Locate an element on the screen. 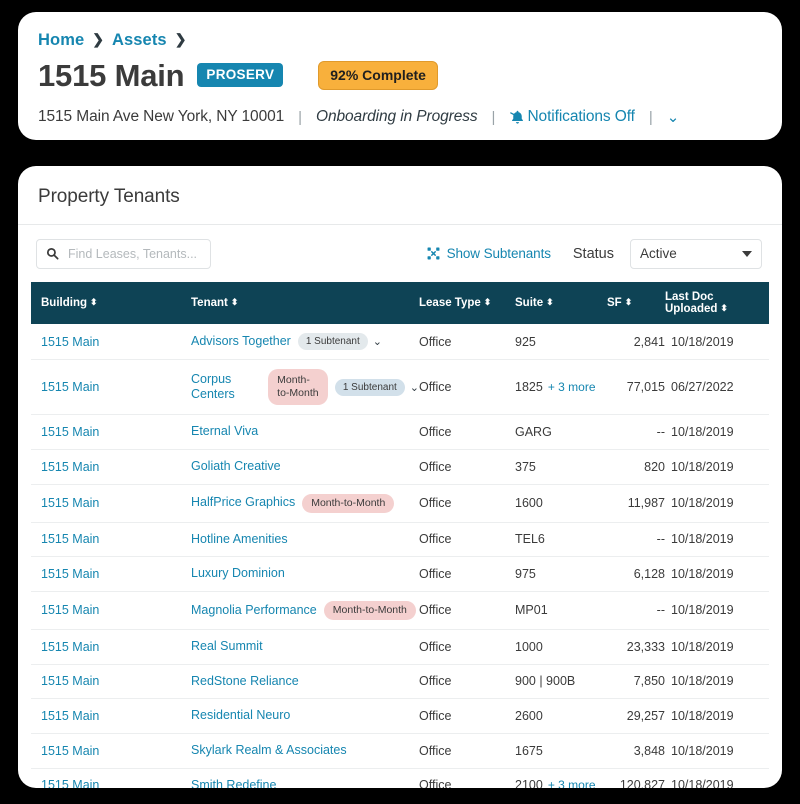 The image size is (800, 804). cell-tenant: Advisors Together 1 Subtenant ⌄ is located at coordinates (305, 342).